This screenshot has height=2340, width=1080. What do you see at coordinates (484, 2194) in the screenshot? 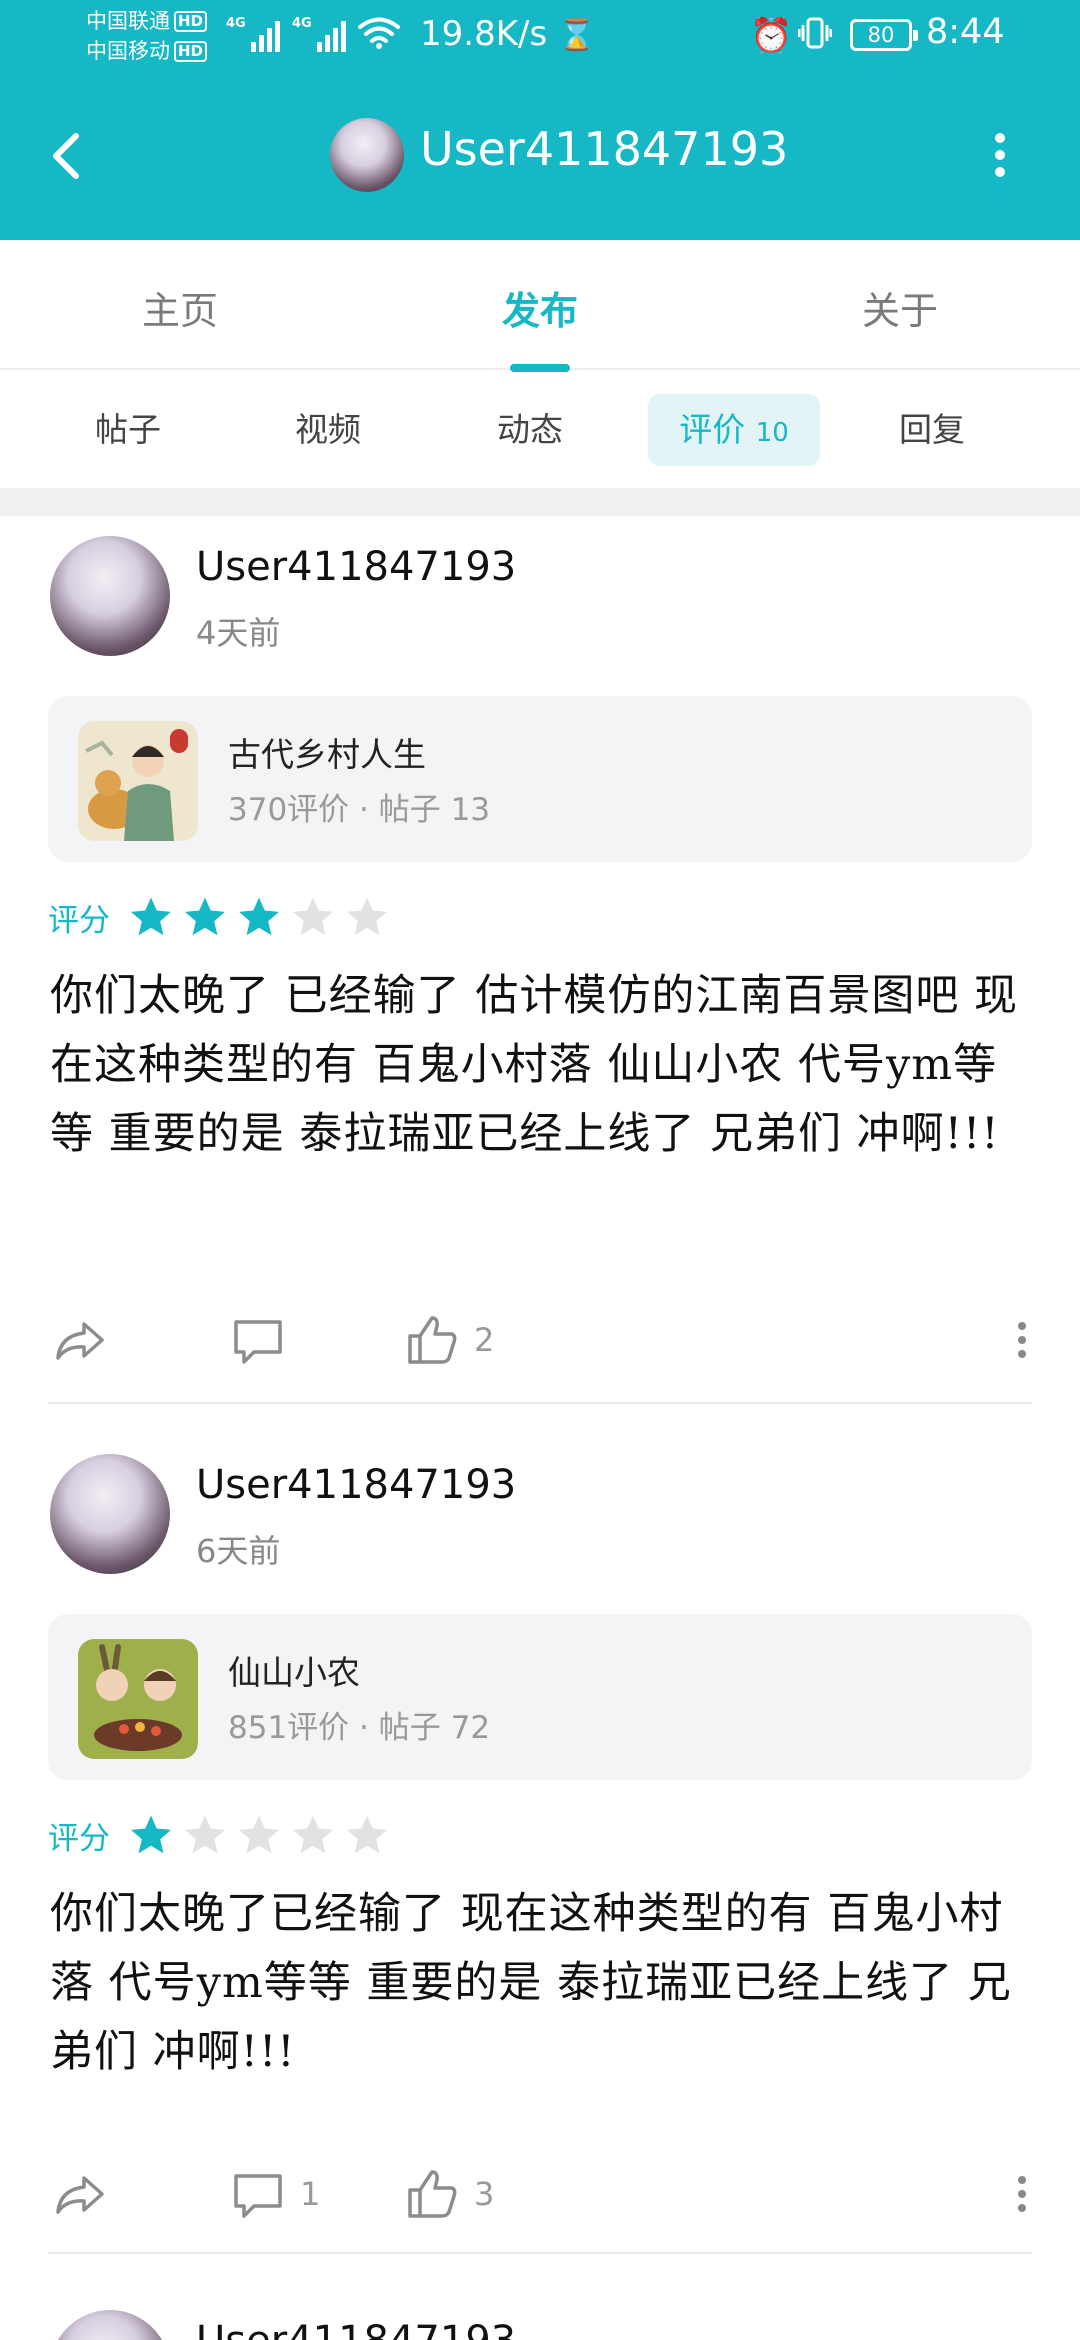
I see `like-count: 3` at bounding box center [484, 2194].